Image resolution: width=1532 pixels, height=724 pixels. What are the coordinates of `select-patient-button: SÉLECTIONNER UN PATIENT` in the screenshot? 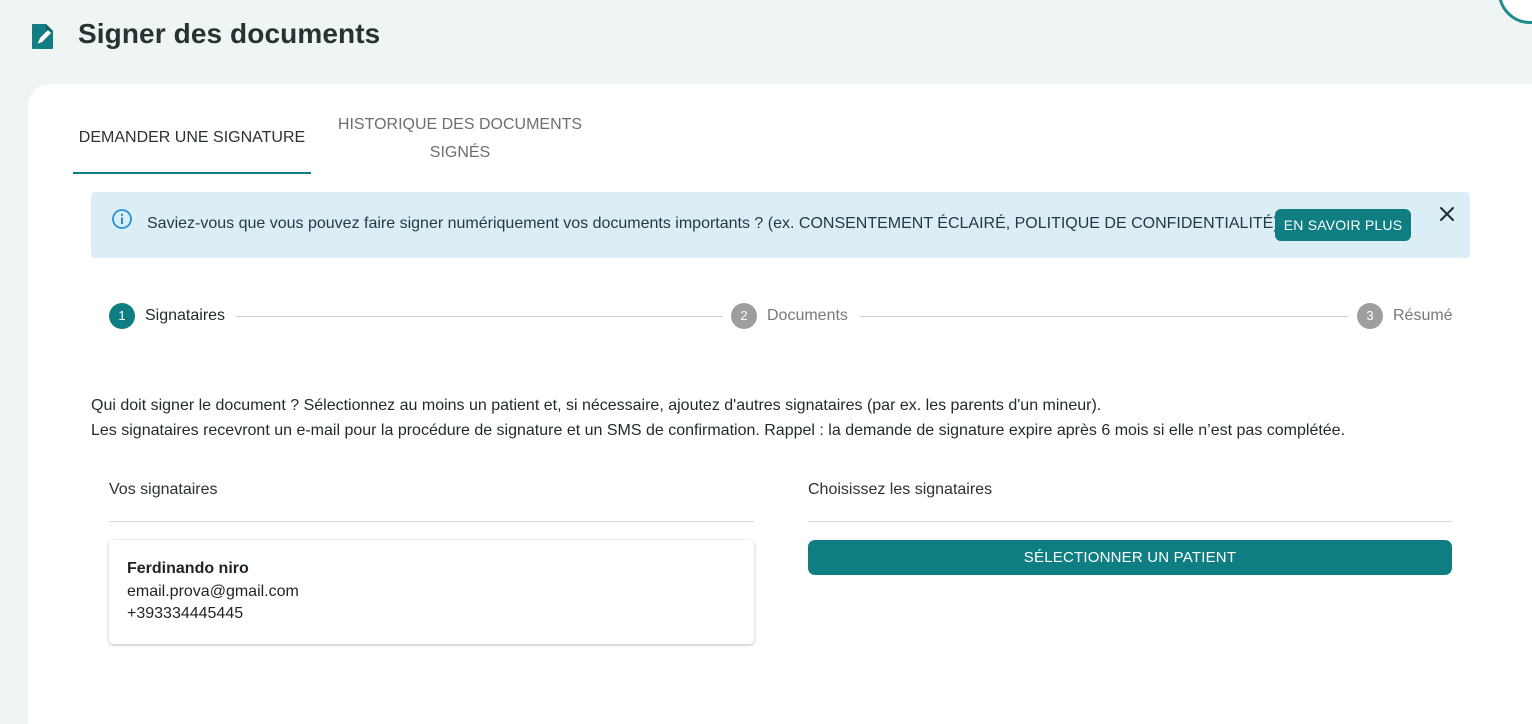 It's located at (1130, 557).